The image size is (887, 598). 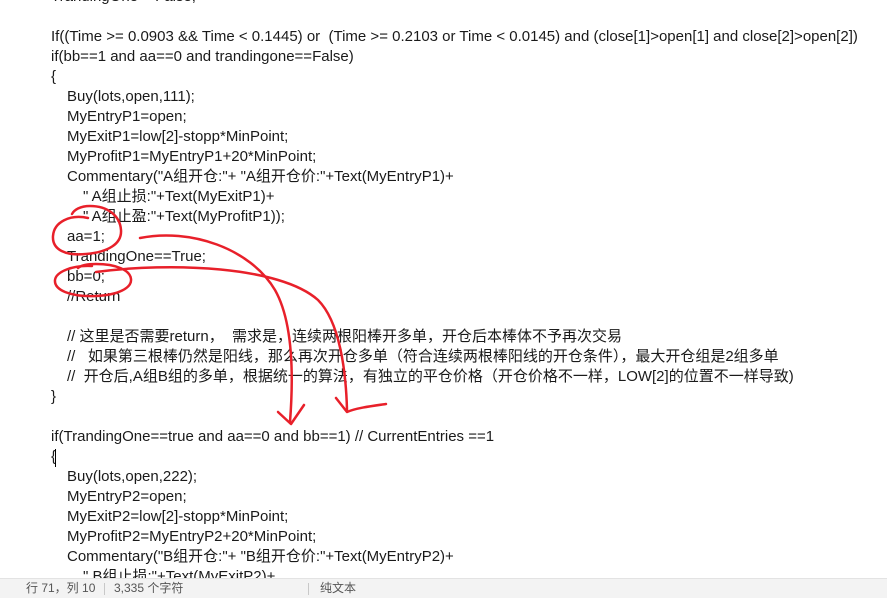 What do you see at coordinates (54, 396) in the screenshot?
I see `code-line: }` at bounding box center [54, 396].